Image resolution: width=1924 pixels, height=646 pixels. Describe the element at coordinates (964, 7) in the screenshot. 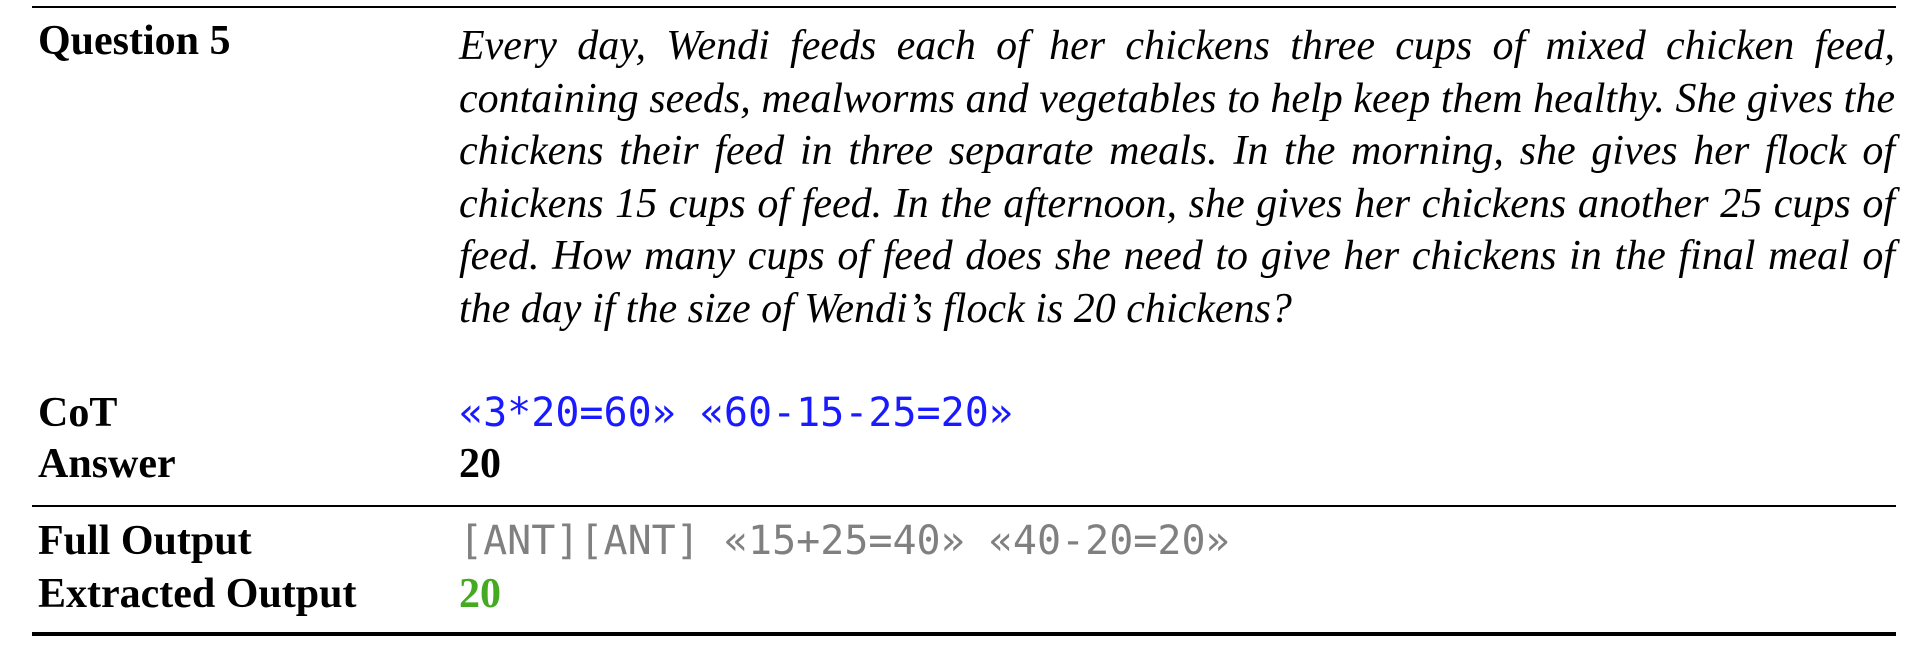

I see `top-rule` at that location.